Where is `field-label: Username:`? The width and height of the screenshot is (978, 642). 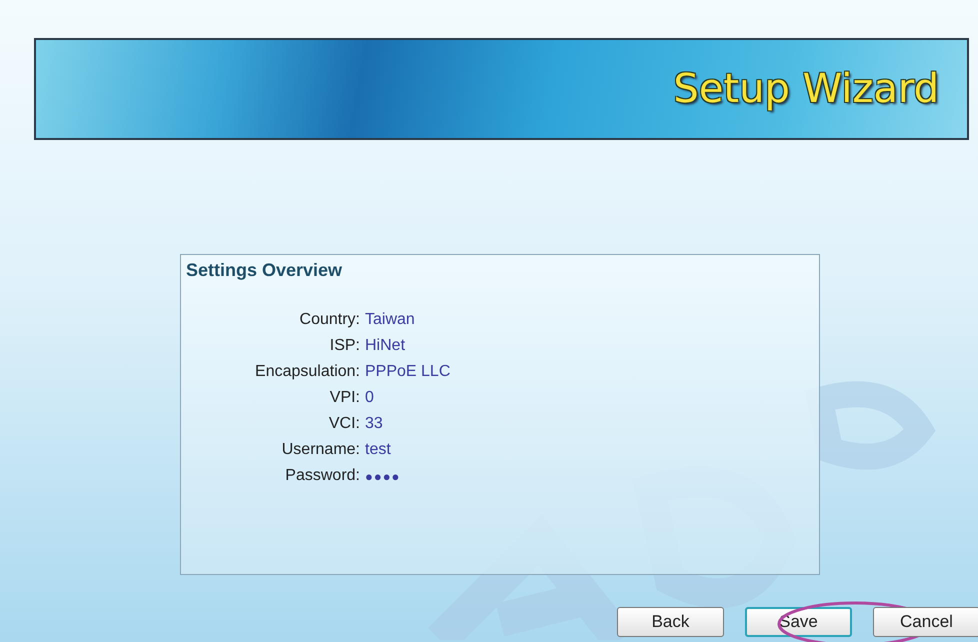 field-label: Username: is located at coordinates (320, 450).